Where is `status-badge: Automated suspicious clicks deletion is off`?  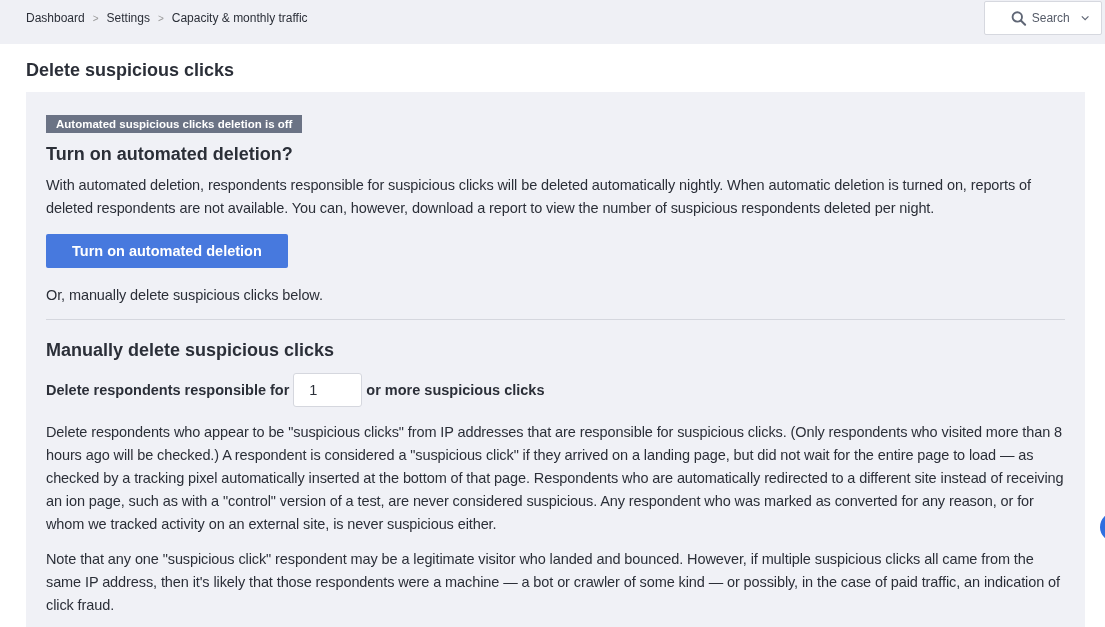 status-badge: Automated suspicious clicks deletion is off is located at coordinates (174, 124).